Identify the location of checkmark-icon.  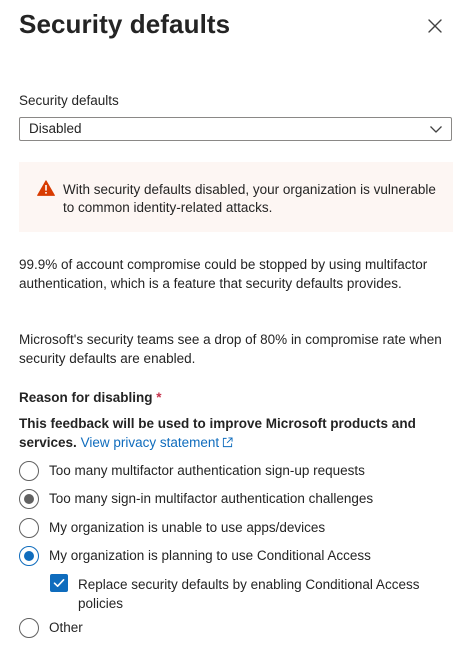
(59, 583).